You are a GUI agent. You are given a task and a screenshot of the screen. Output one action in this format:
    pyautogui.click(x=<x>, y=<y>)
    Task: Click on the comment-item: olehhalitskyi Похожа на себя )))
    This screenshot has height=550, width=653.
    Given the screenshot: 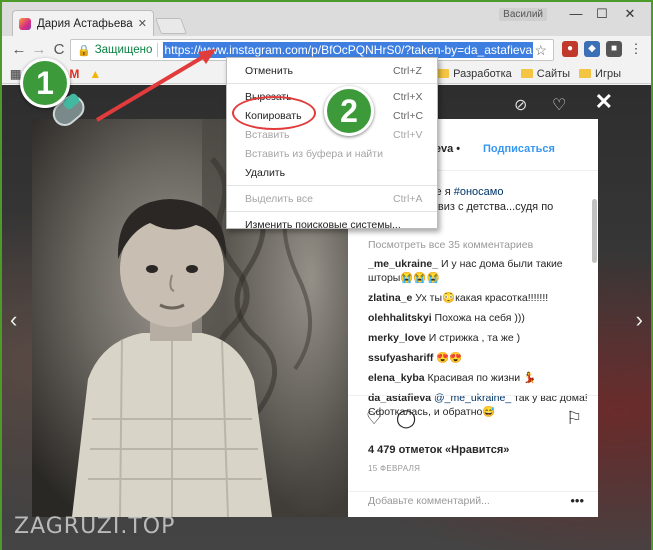 What is the action you would take?
    pyautogui.click(x=446, y=318)
    